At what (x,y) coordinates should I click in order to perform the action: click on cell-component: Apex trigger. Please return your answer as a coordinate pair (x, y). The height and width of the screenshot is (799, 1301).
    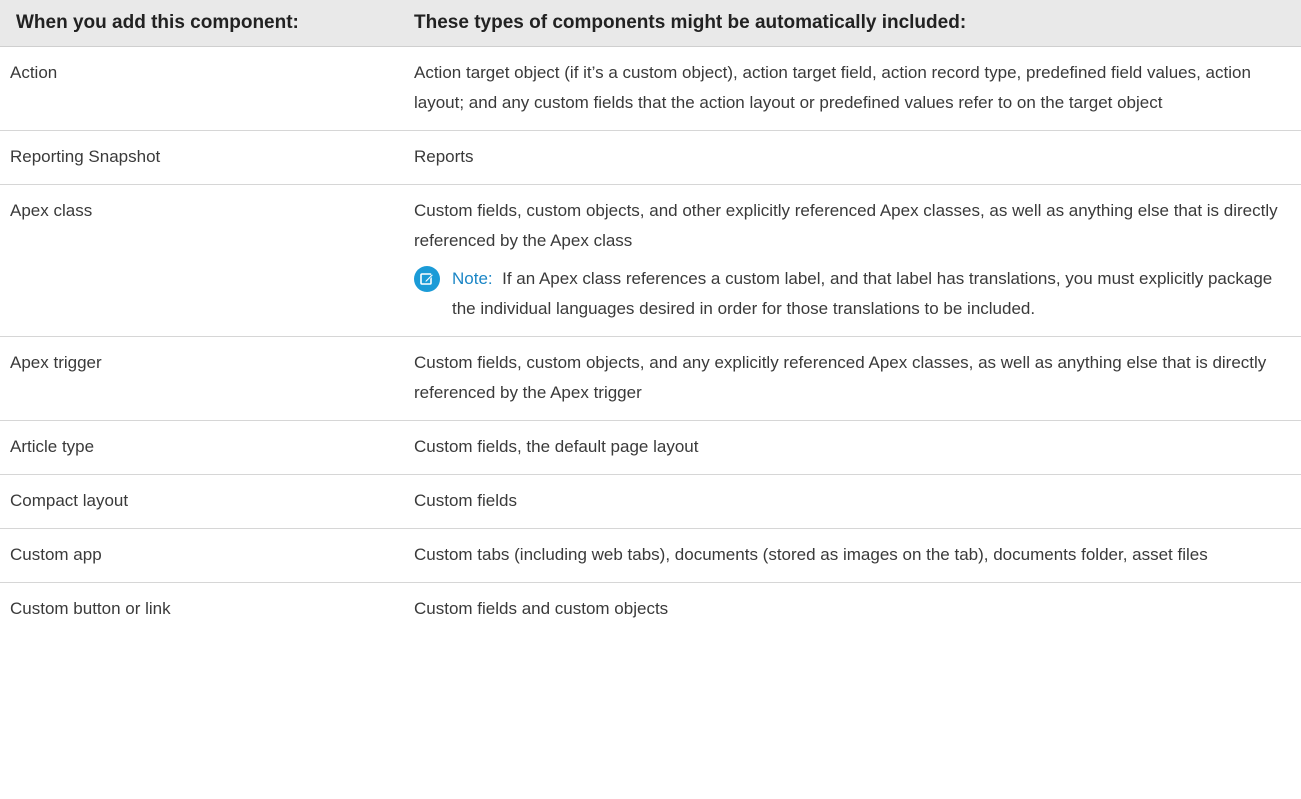
    Looking at the image, I should click on (200, 378).